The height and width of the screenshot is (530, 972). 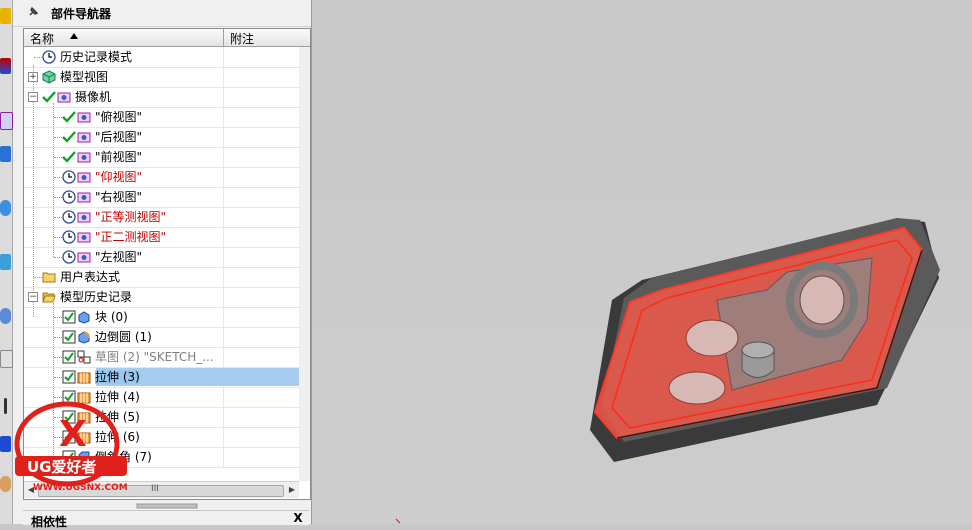 I want to click on model-view-cube-icon, so click(x=49, y=77).